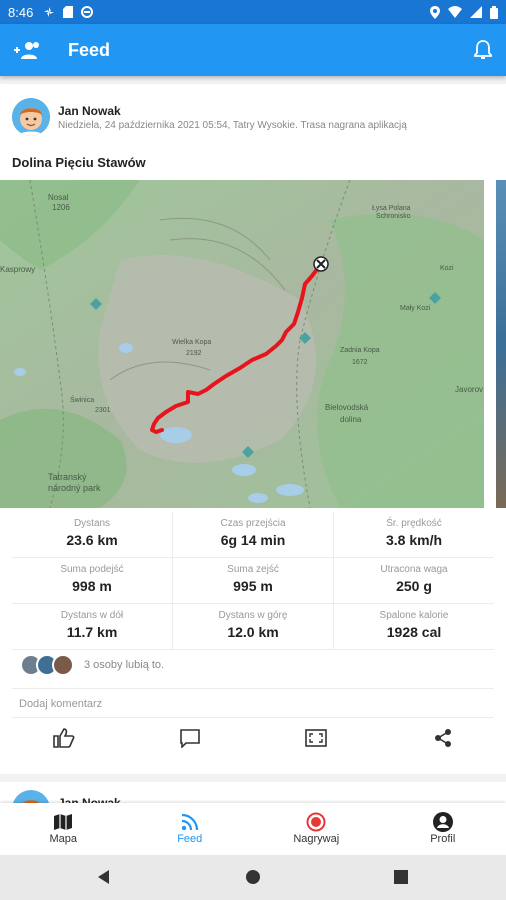 The image size is (506, 900). I want to click on comment-button, so click(190, 738).